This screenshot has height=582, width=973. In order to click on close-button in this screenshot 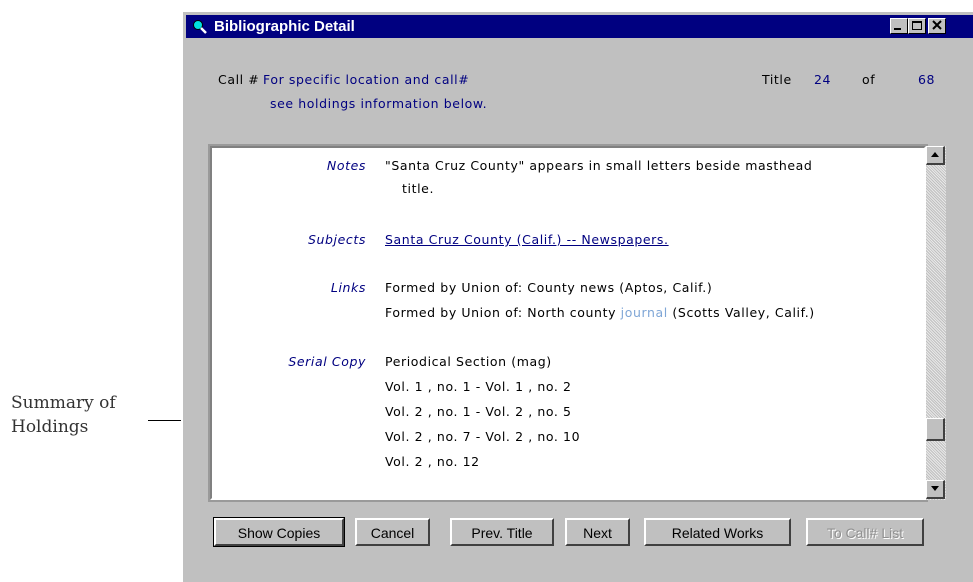, I will do `click(937, 26)`.